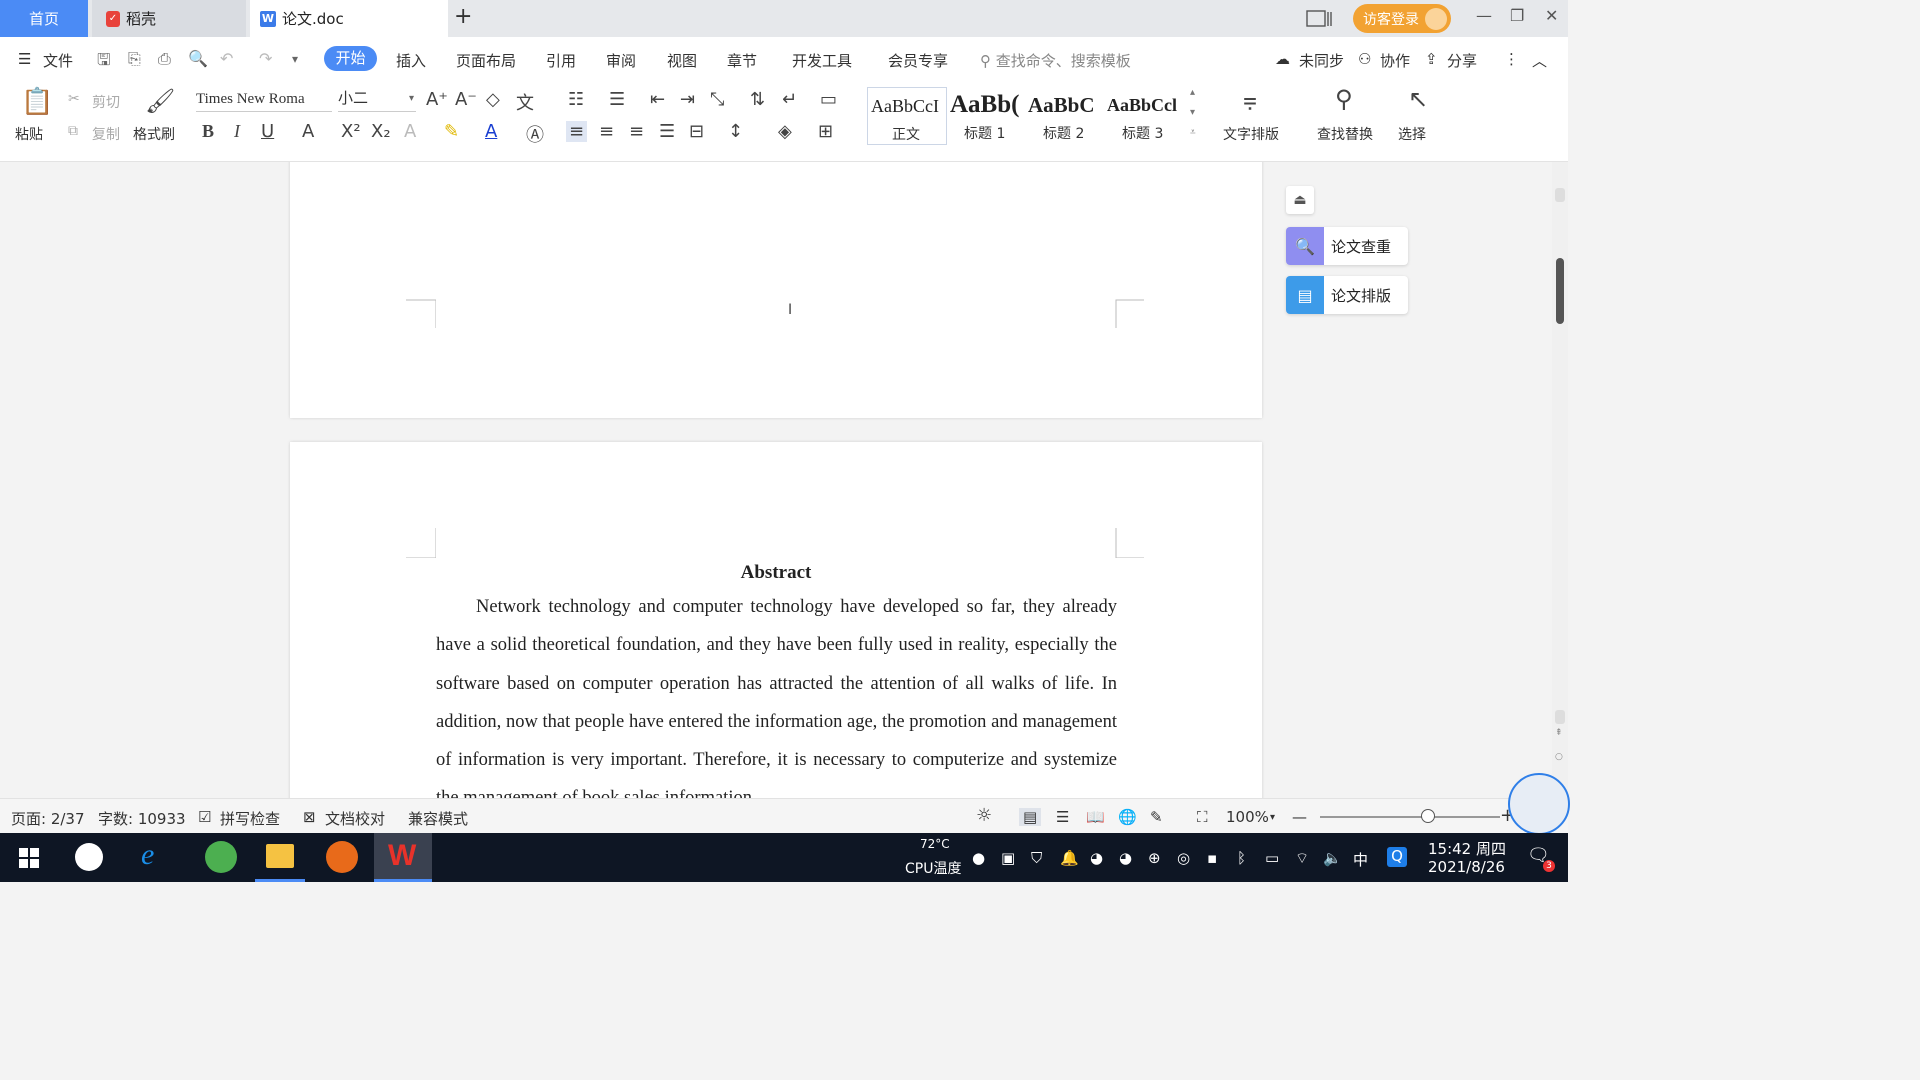 The image size is (1920, 1080). I want to click on clear-format-icon: ◇, so click(493, 99).